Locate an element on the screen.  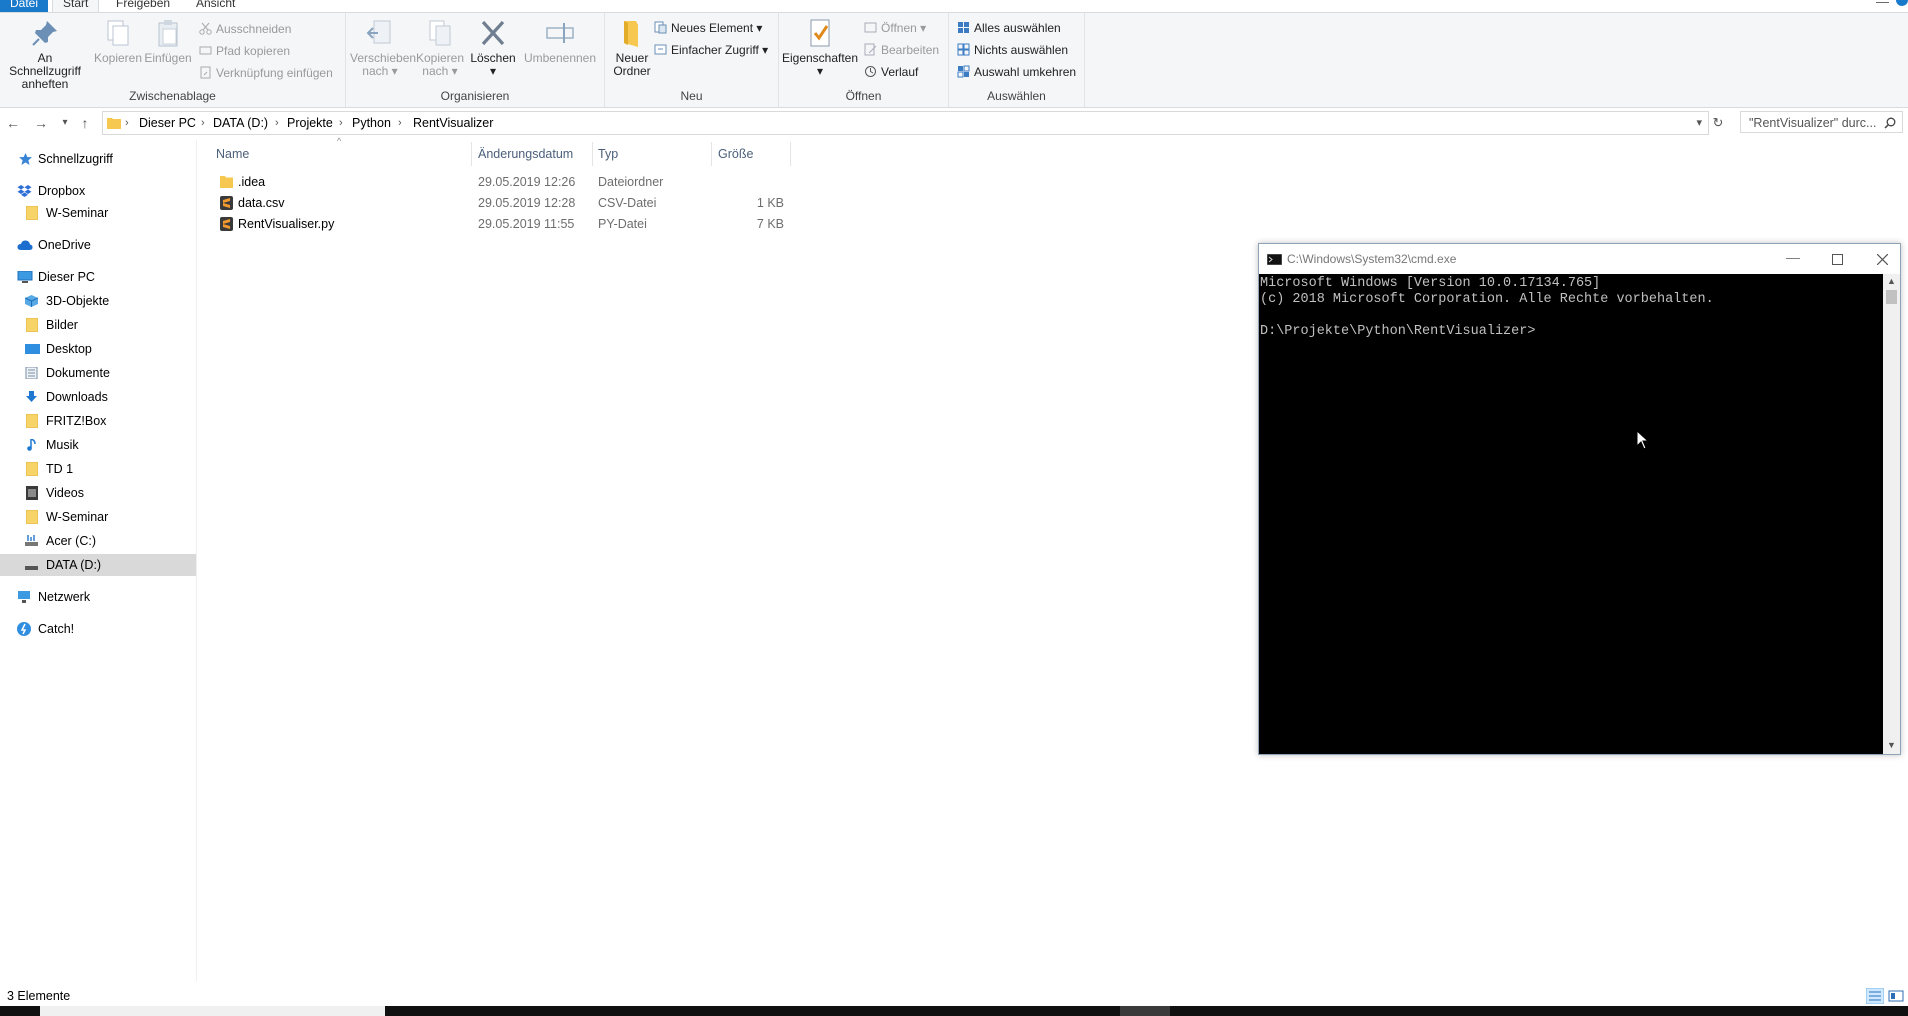
sidebar-item-dropbox: Dropbox is located at coordinates (98, 191).